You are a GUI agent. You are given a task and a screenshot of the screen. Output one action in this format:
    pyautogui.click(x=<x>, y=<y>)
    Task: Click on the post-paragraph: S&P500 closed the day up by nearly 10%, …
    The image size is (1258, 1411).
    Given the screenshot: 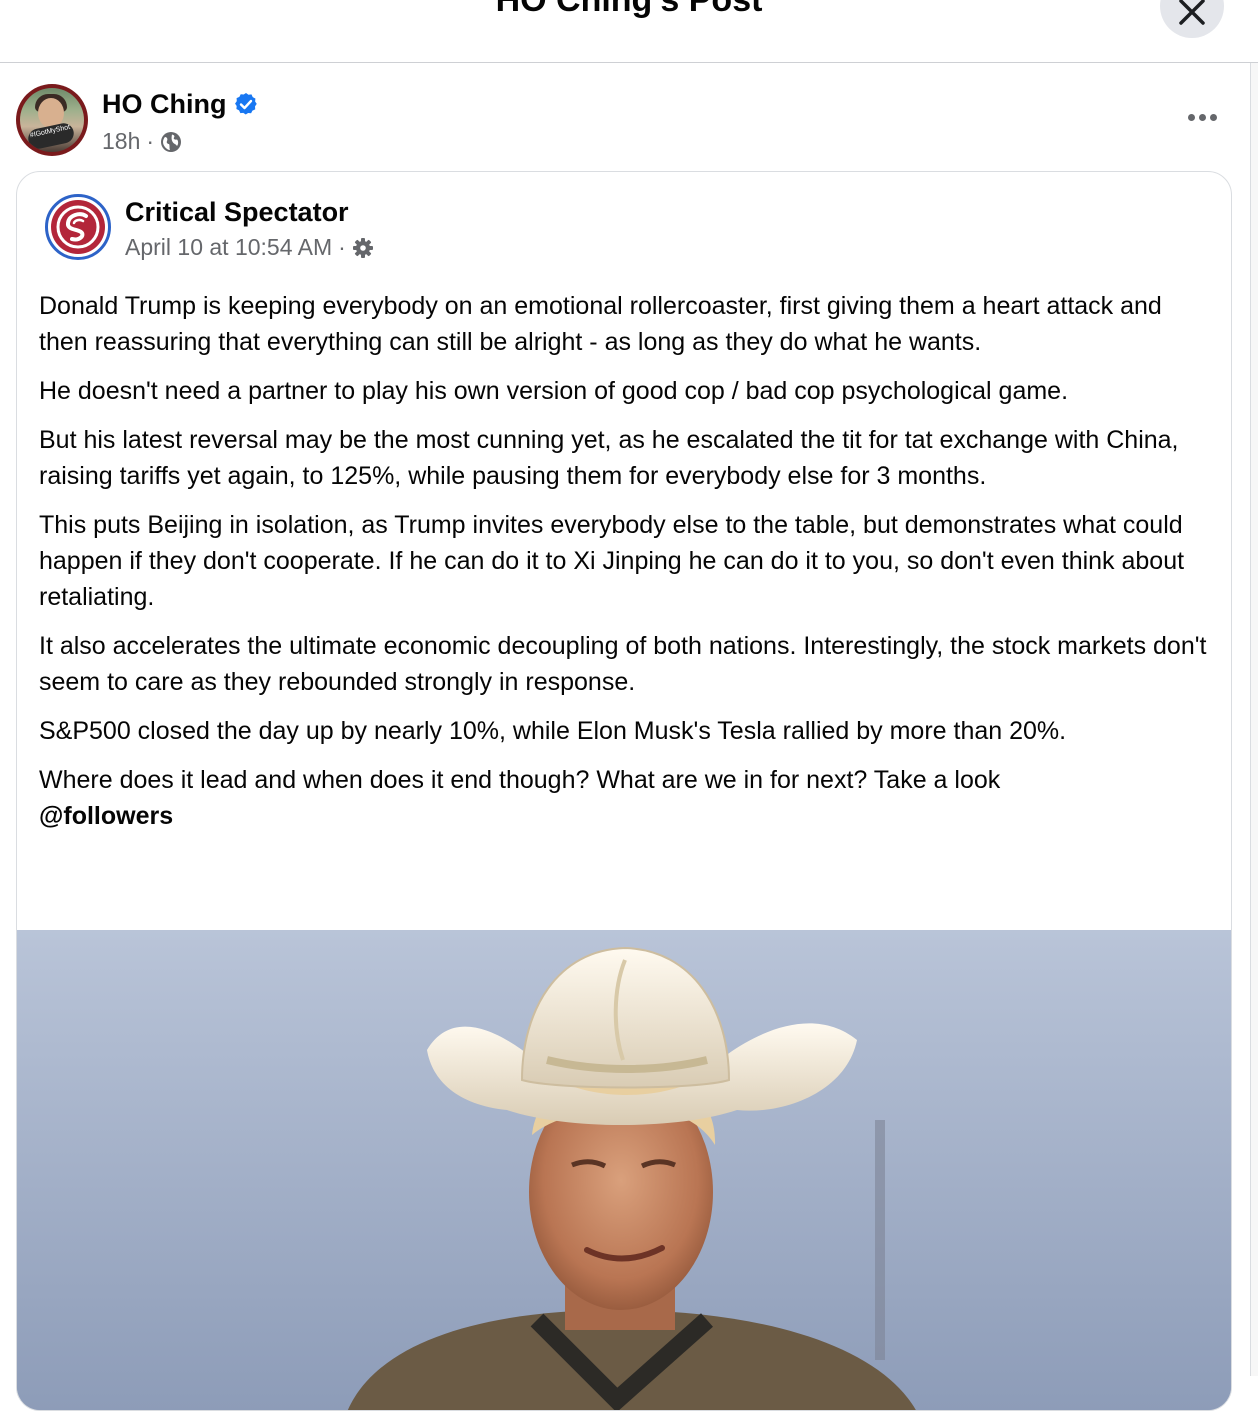 What is the action you would take?
    pyautogui.click(x=553, y=731)
    